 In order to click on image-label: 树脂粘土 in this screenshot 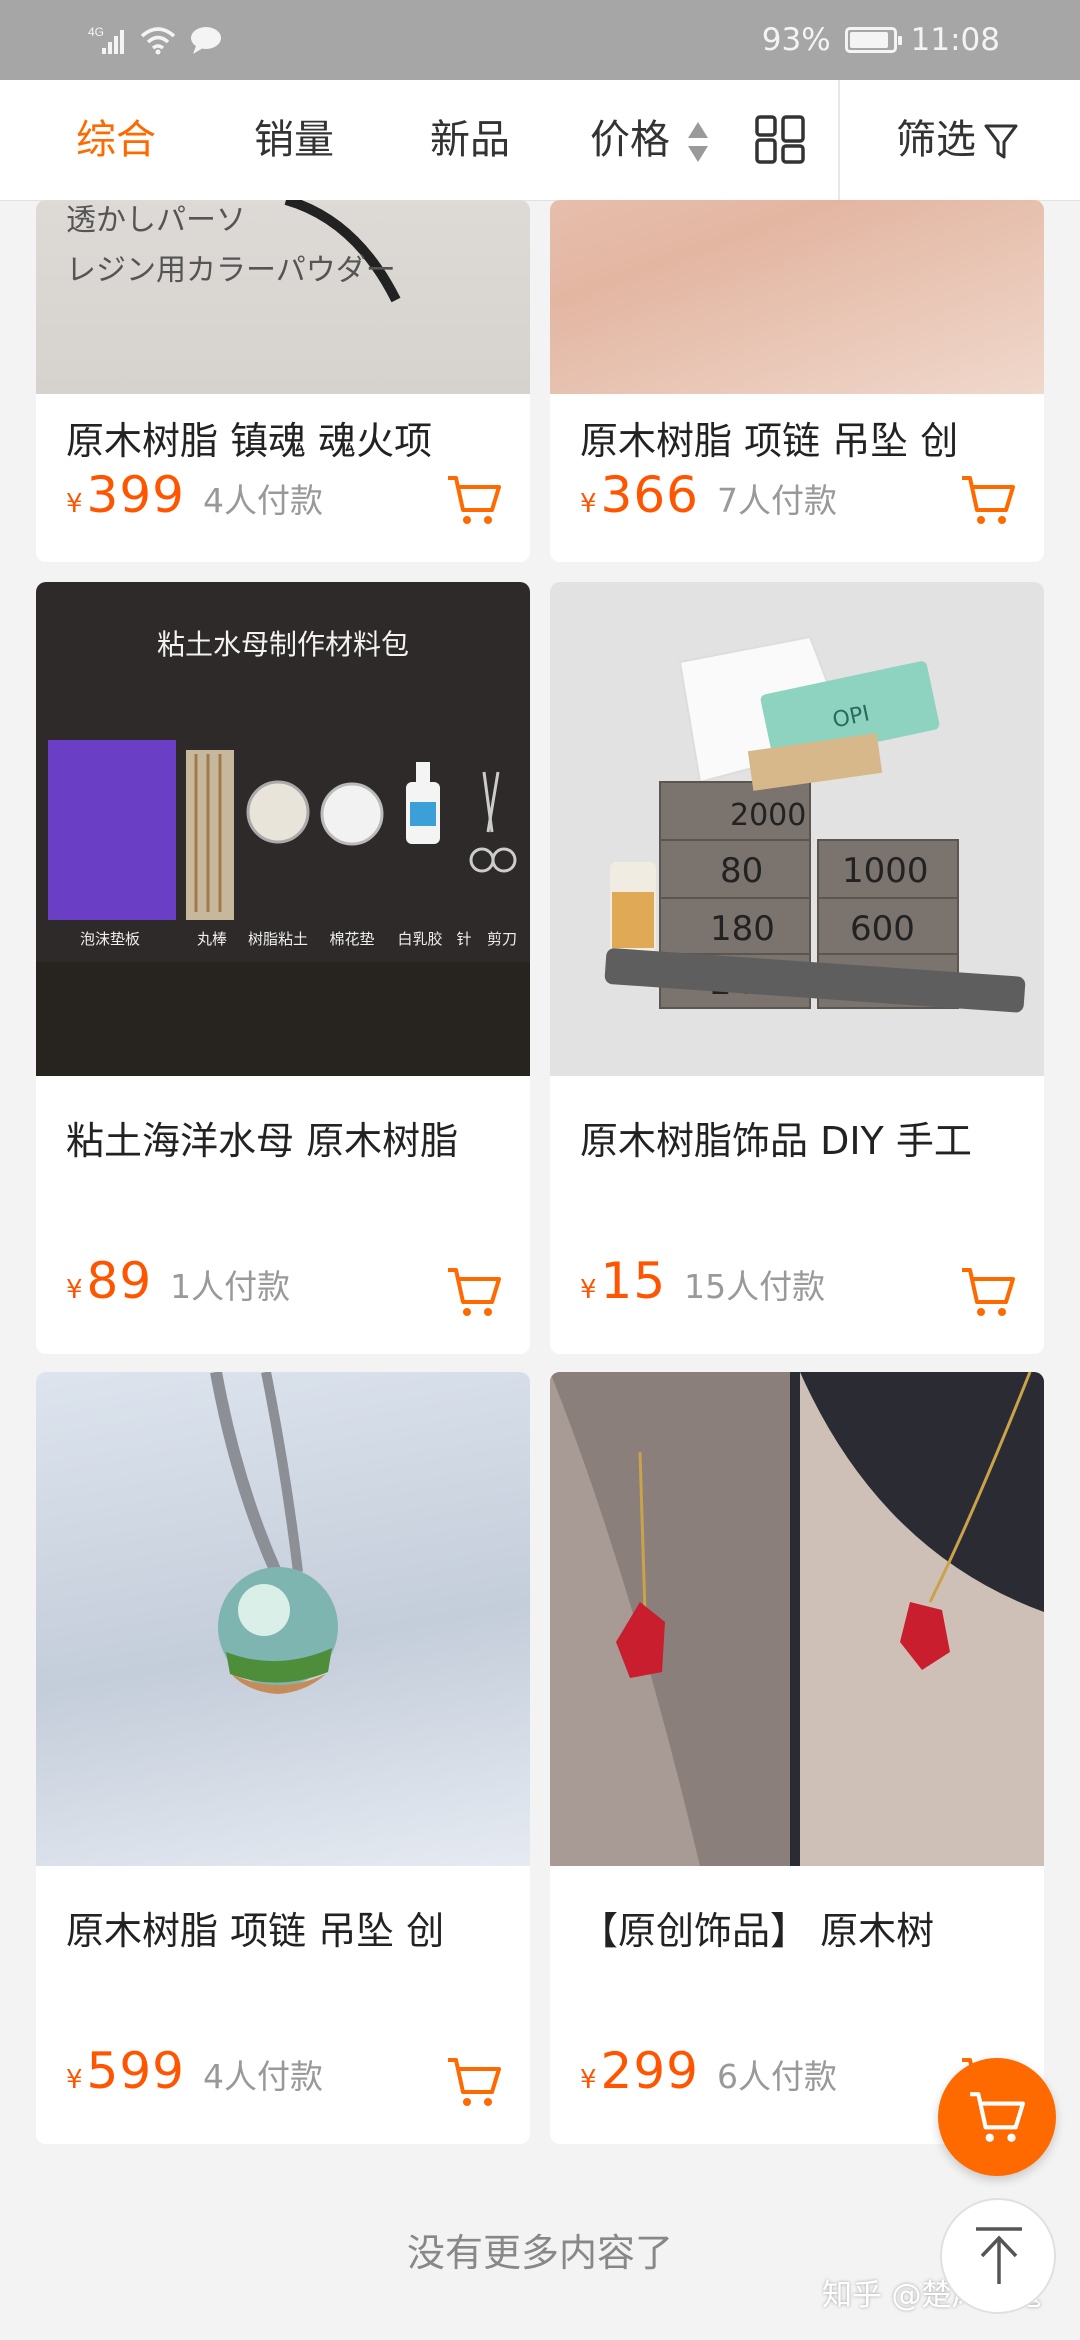, I will do `click(278, 939)`.